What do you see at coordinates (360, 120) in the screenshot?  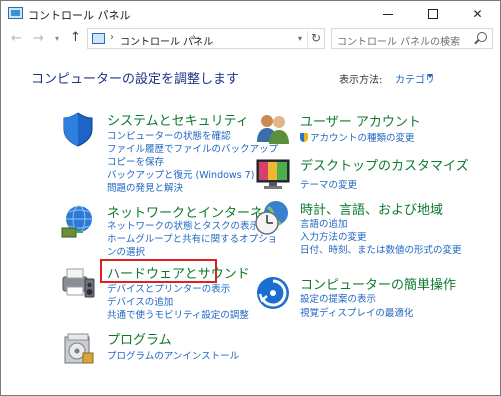 I see `category-user-accounts: ユーザー アカウント` at bounding box center [360, 120].